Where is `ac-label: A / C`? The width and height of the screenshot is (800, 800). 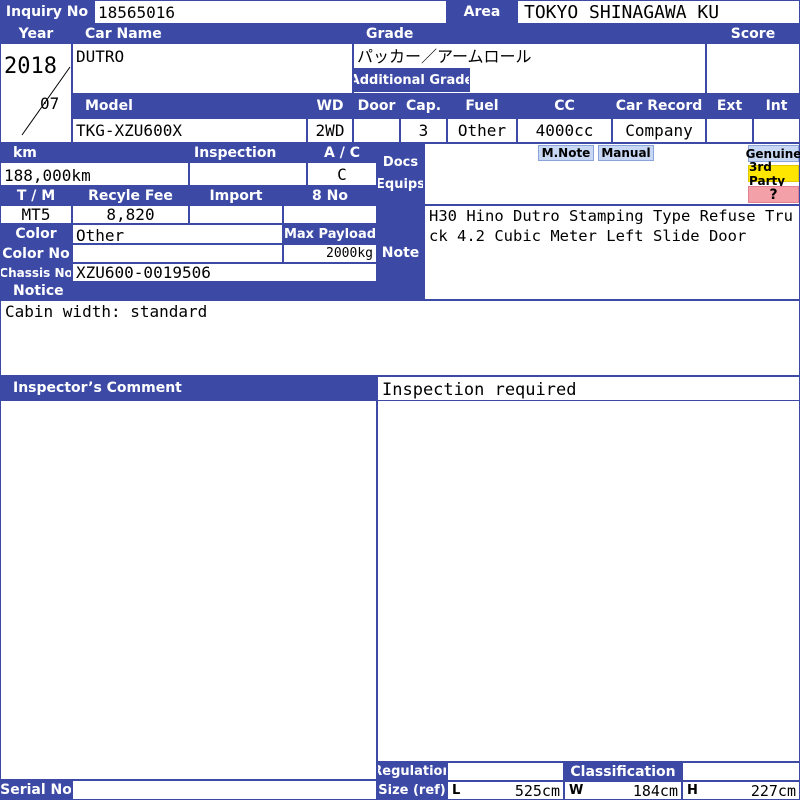
ac-label: A / C is located at coordinates (342, 152).